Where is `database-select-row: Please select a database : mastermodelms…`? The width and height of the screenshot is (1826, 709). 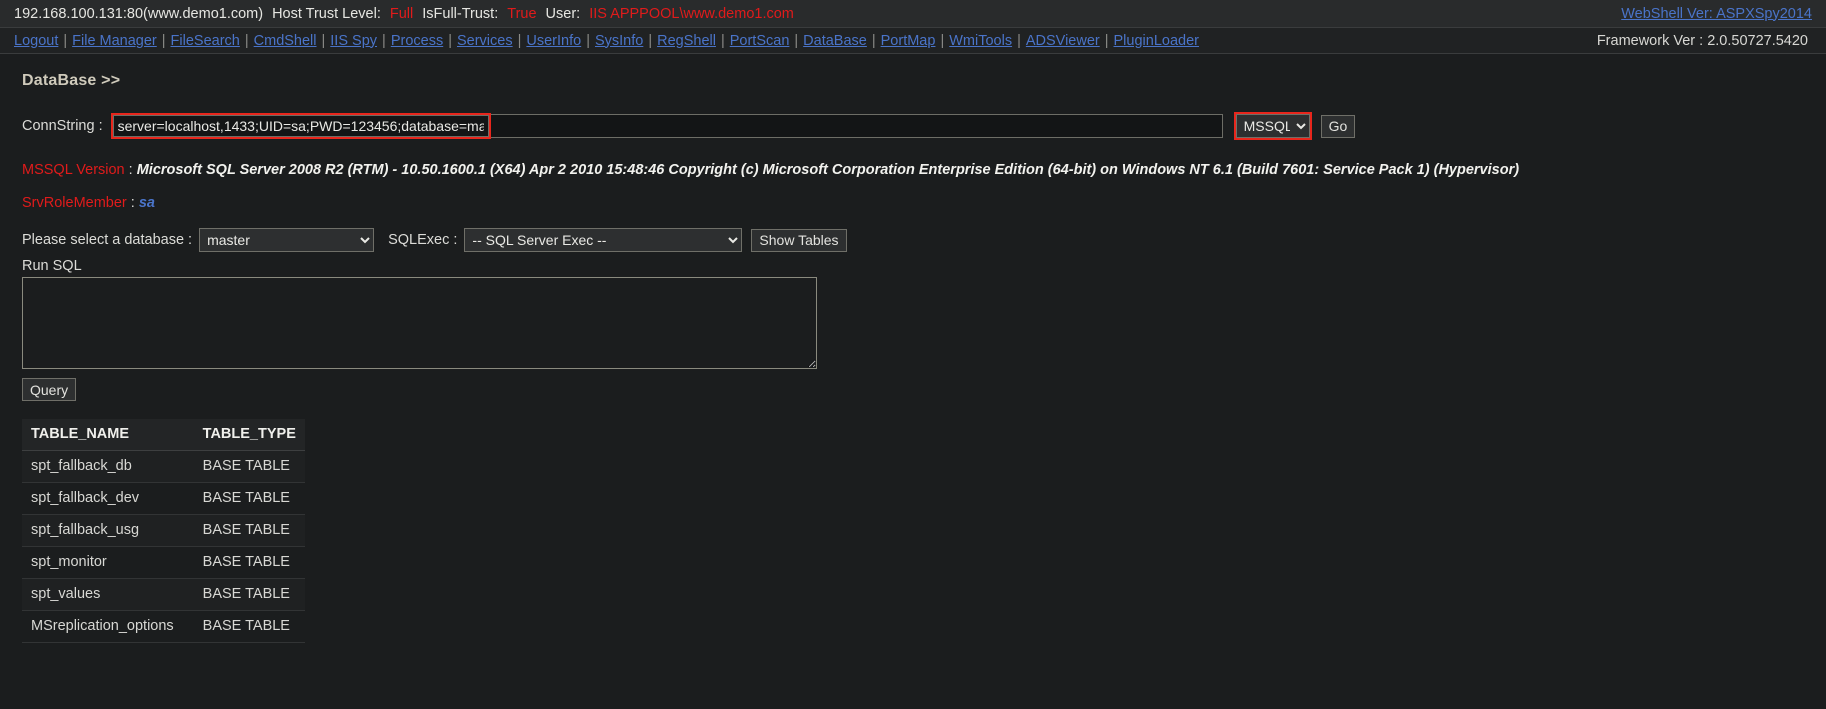
database-select-row: Please select a database : mastermodelms… is located at coordinates (924, 240).